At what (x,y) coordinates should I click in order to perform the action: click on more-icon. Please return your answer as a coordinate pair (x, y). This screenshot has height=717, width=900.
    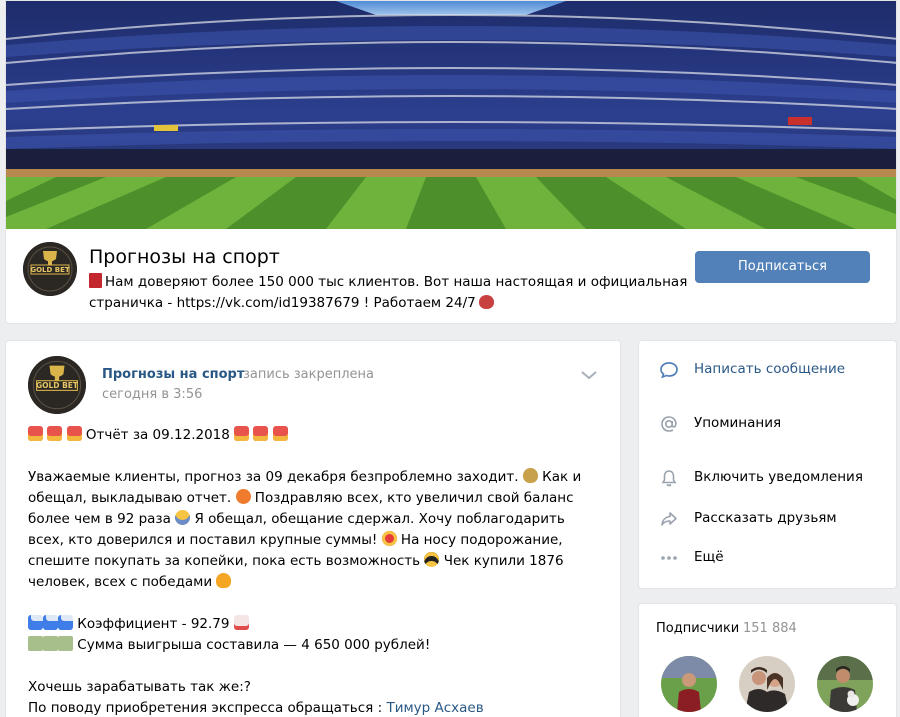
    Looking at the image, I should click on (669, 558).